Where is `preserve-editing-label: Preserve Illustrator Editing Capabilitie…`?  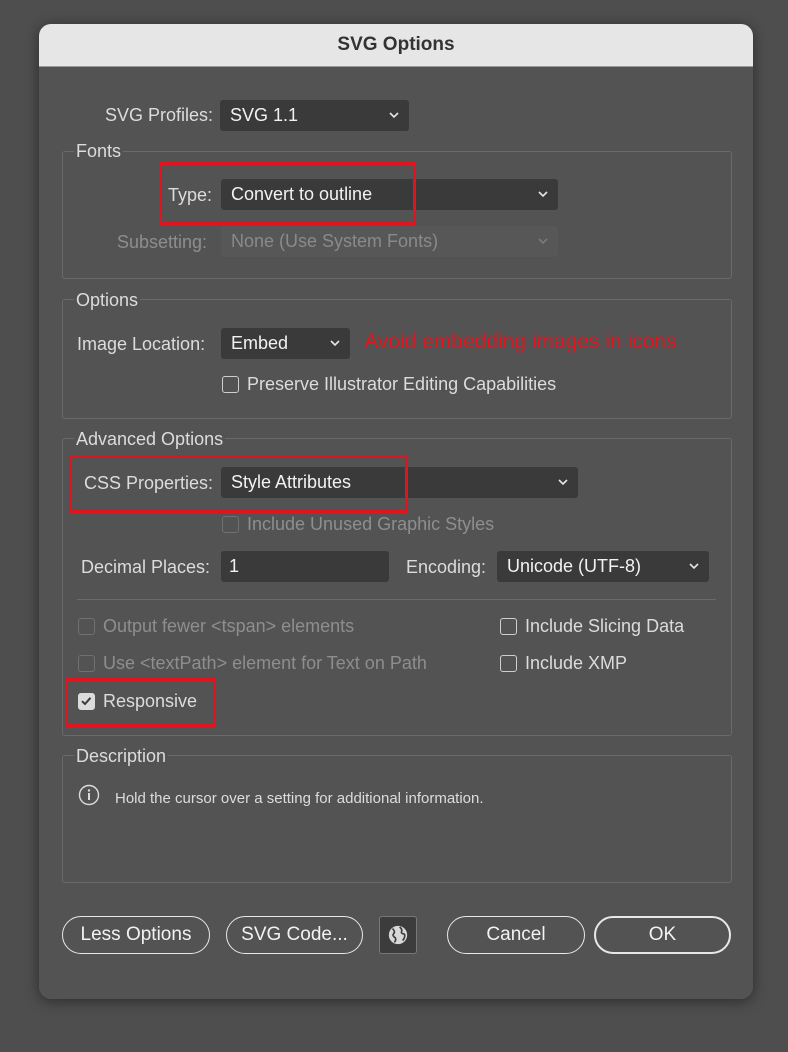
preserve-editing-label: Preserve Illustrator Editing Capabilitie… is located at coordinates (402, 384).